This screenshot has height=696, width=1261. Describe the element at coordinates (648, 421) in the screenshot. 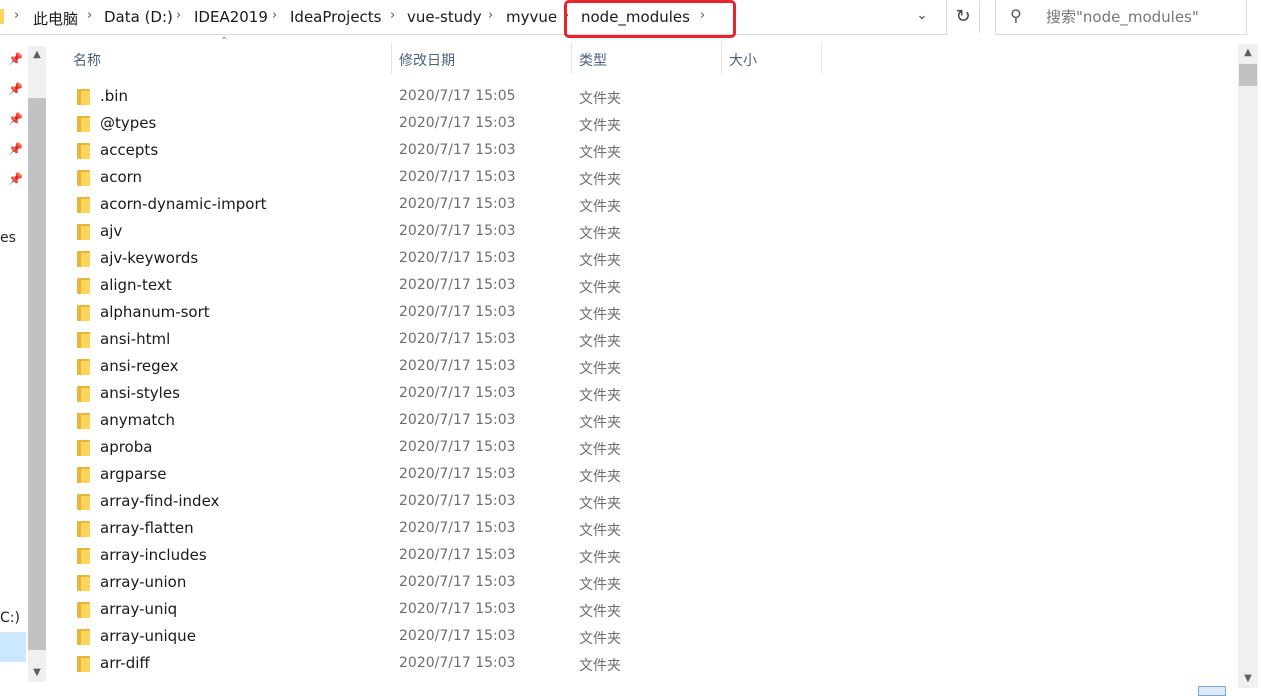

I see `file-row: anymatch 2020/7/17 15:03 文件夹` at that location.